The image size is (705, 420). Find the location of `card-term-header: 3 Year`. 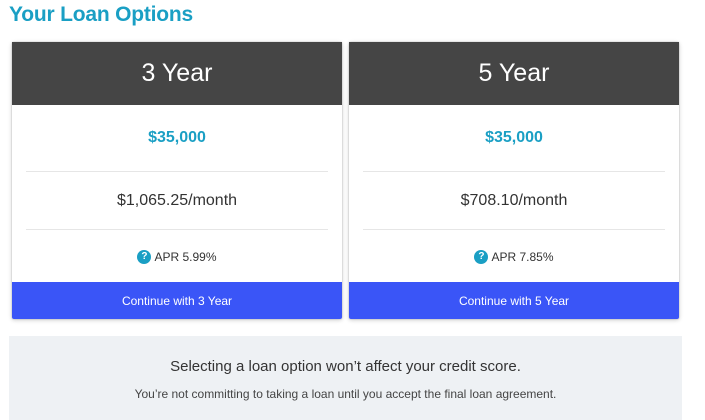

card-term-header: 3 Year is located at coordinates (177, 73).